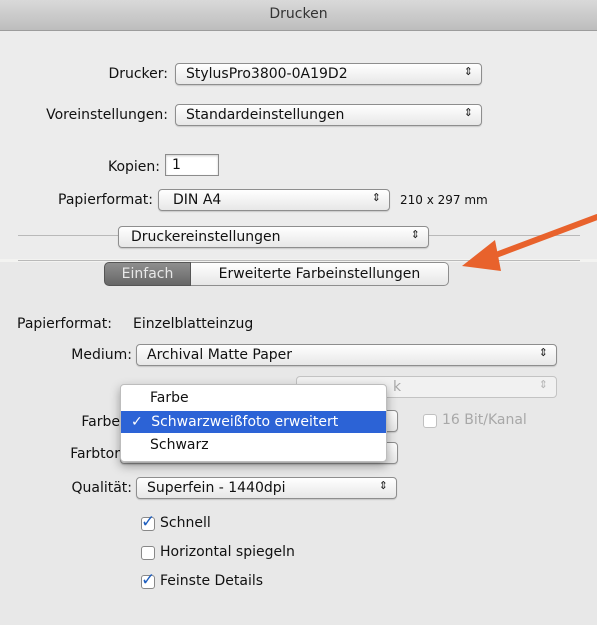  Describe the element at coordinates (185, 523) in the screenshot. I see `fast-label: Schnell` at that location.